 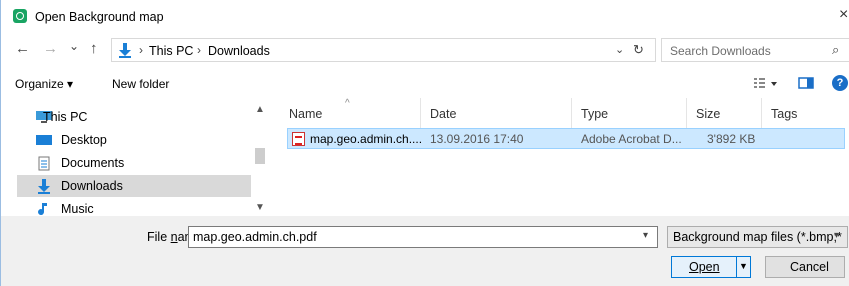 What do you see at coordinates (94, 48) in the screenshot?
I see `up-arrow-icon: ↑` at bounding box center [94, 48].